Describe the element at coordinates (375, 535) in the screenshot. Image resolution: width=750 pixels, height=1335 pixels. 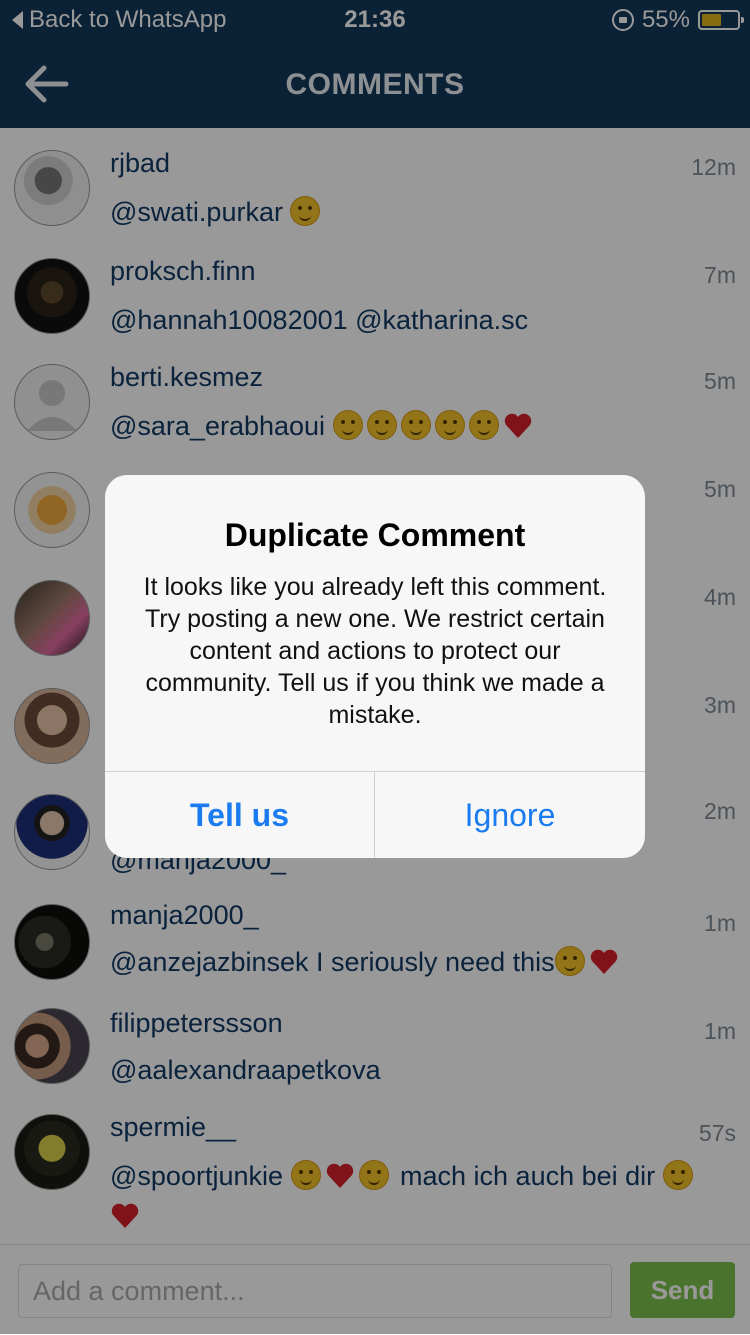
I see `dialog-title: Duplicate Comment` at that location.